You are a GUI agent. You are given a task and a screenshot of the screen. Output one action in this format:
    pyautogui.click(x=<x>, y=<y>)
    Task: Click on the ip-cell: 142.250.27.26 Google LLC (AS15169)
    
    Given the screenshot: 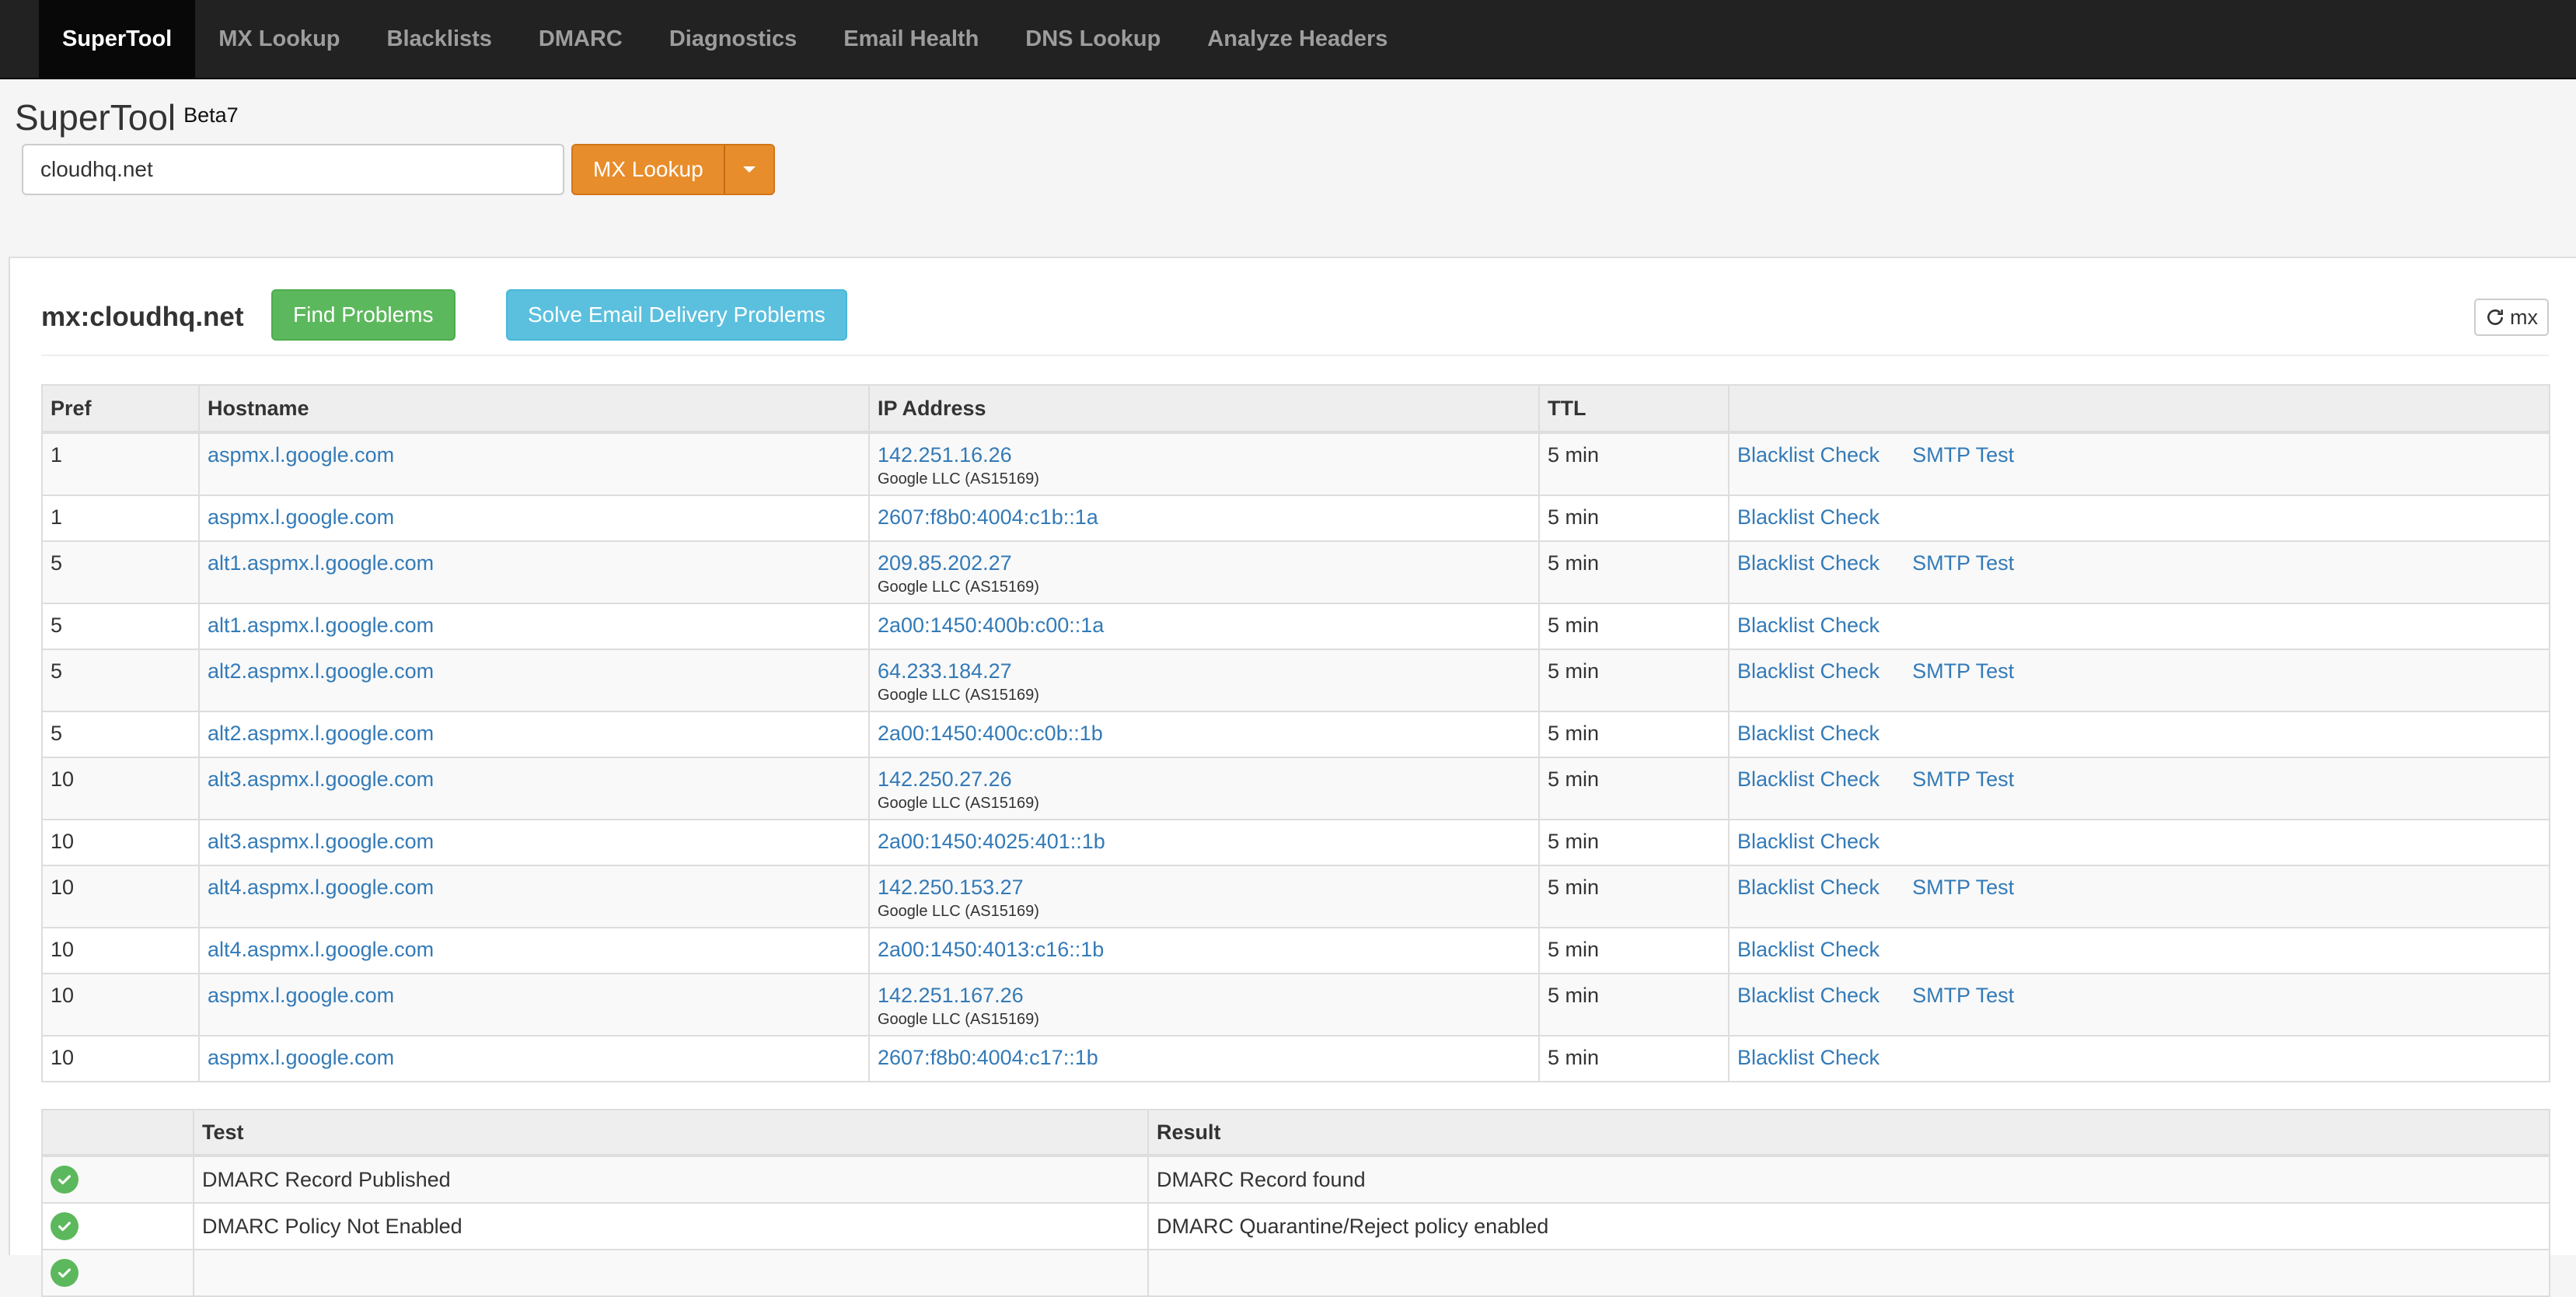 What is the action you would take?
    pyautogui.click(x=1204, y=788)
    